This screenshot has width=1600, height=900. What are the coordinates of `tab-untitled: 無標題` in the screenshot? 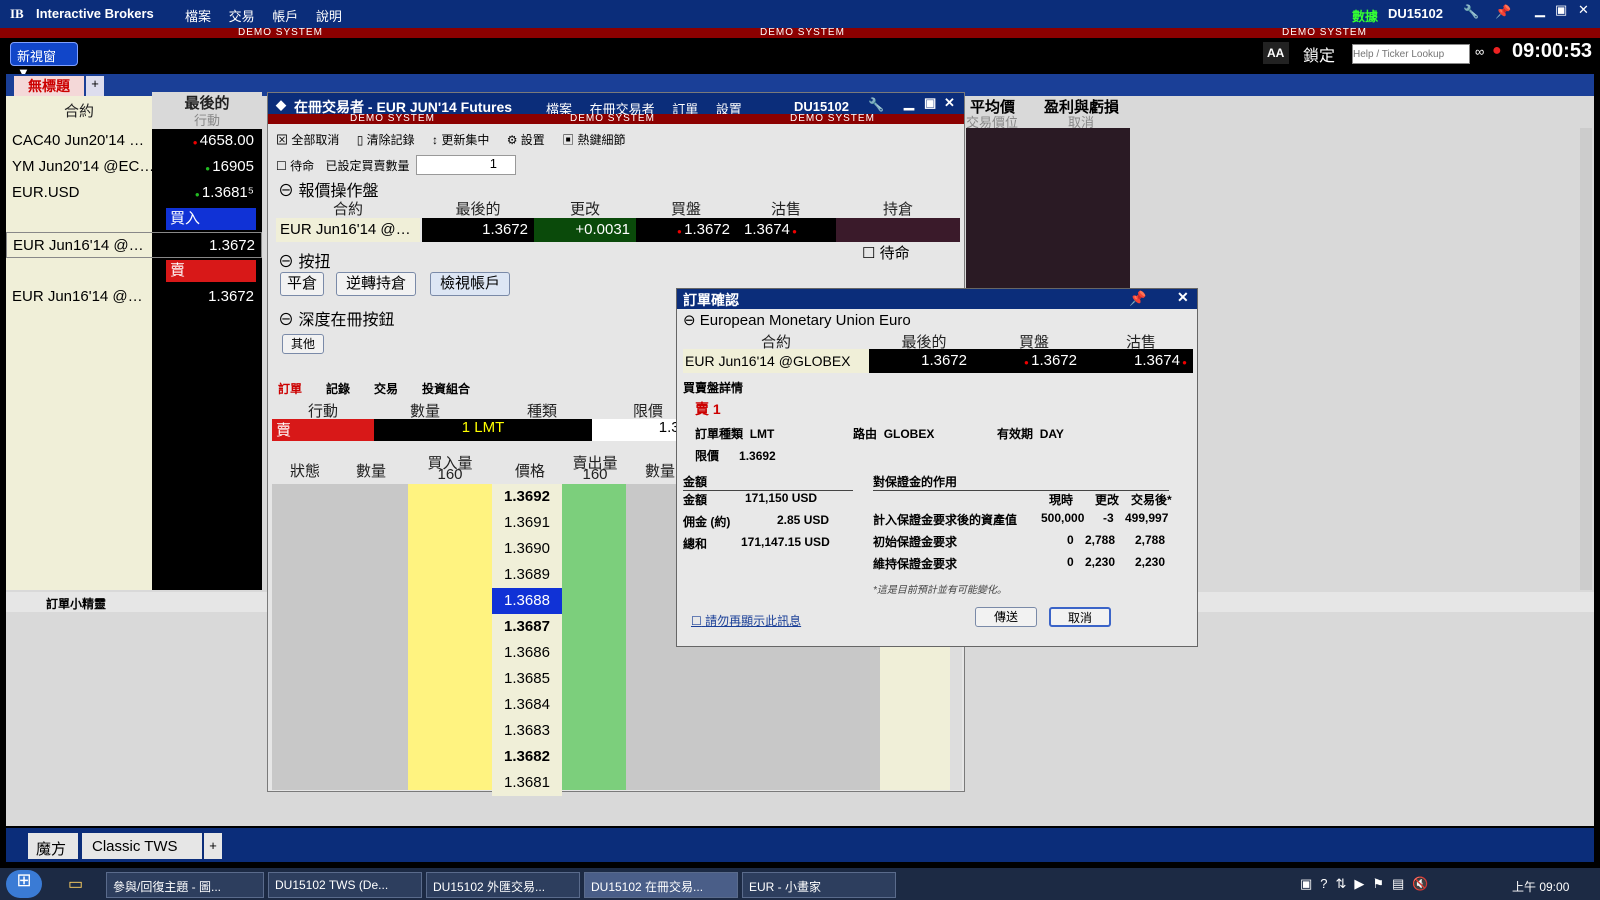 It's located at (49, 86).